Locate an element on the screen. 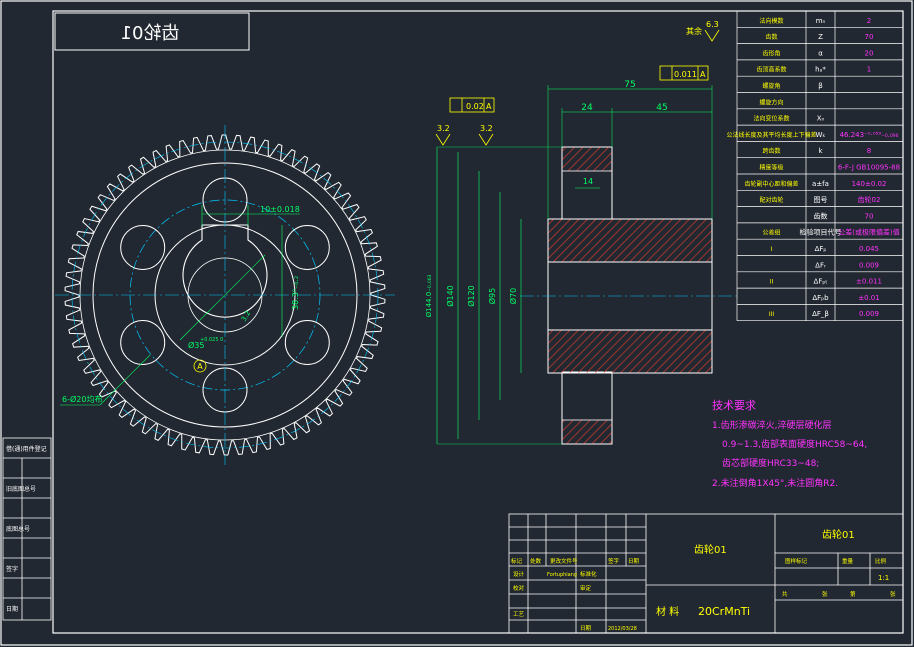 This screenshot has width=914, height=647. tech-req-line1: 1.齿形渗碳淬火,淬硬层硬化层 is located at coordinates (771, 425).